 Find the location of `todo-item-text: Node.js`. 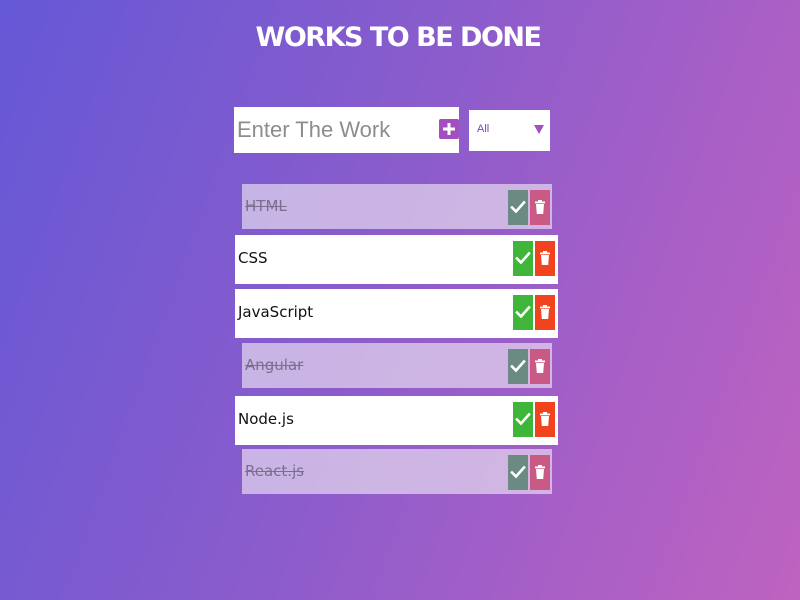

todo-item-text: Node.js is located at coordinates (266, 419).